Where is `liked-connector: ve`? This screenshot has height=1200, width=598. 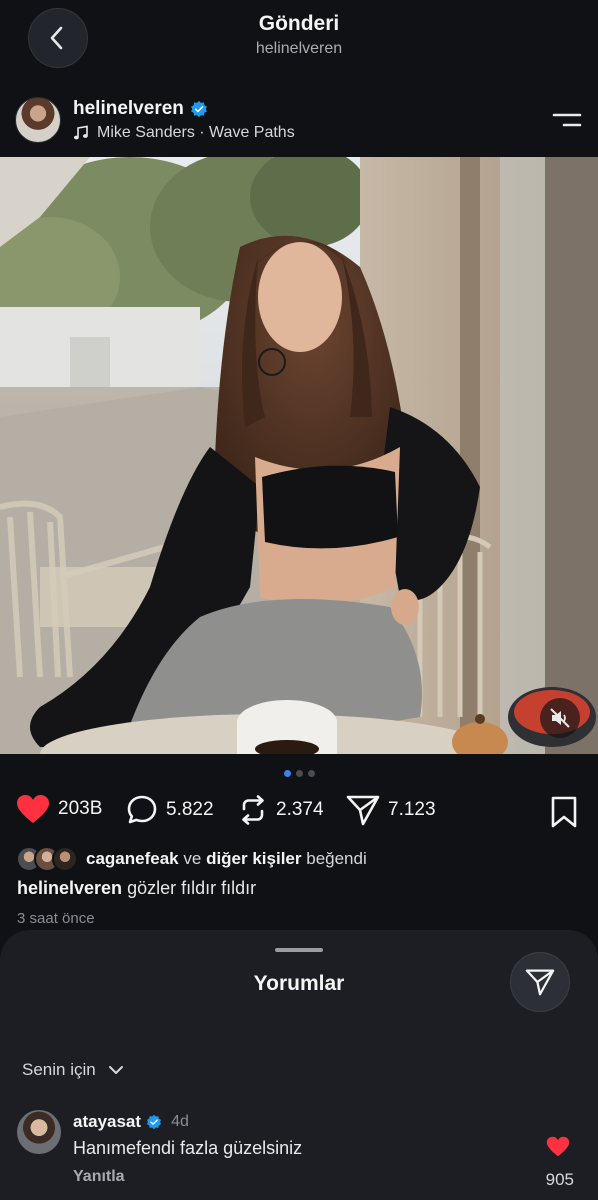 liked-connector: ve is located at coordinates (192, 858).